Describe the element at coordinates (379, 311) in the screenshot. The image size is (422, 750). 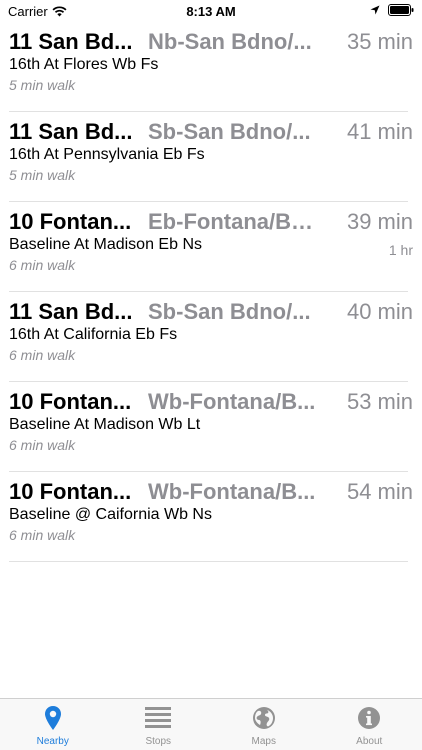
I see `eta: 40 min` at that location.